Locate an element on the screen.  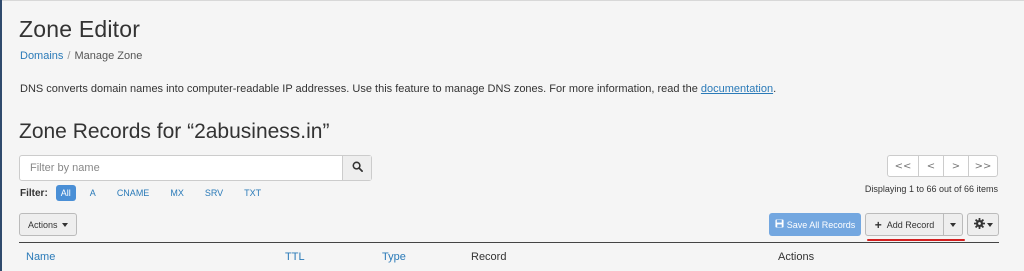
filter-row: Filter: All A CNAME MX SRV TXT is located at coordinates (149, 193).